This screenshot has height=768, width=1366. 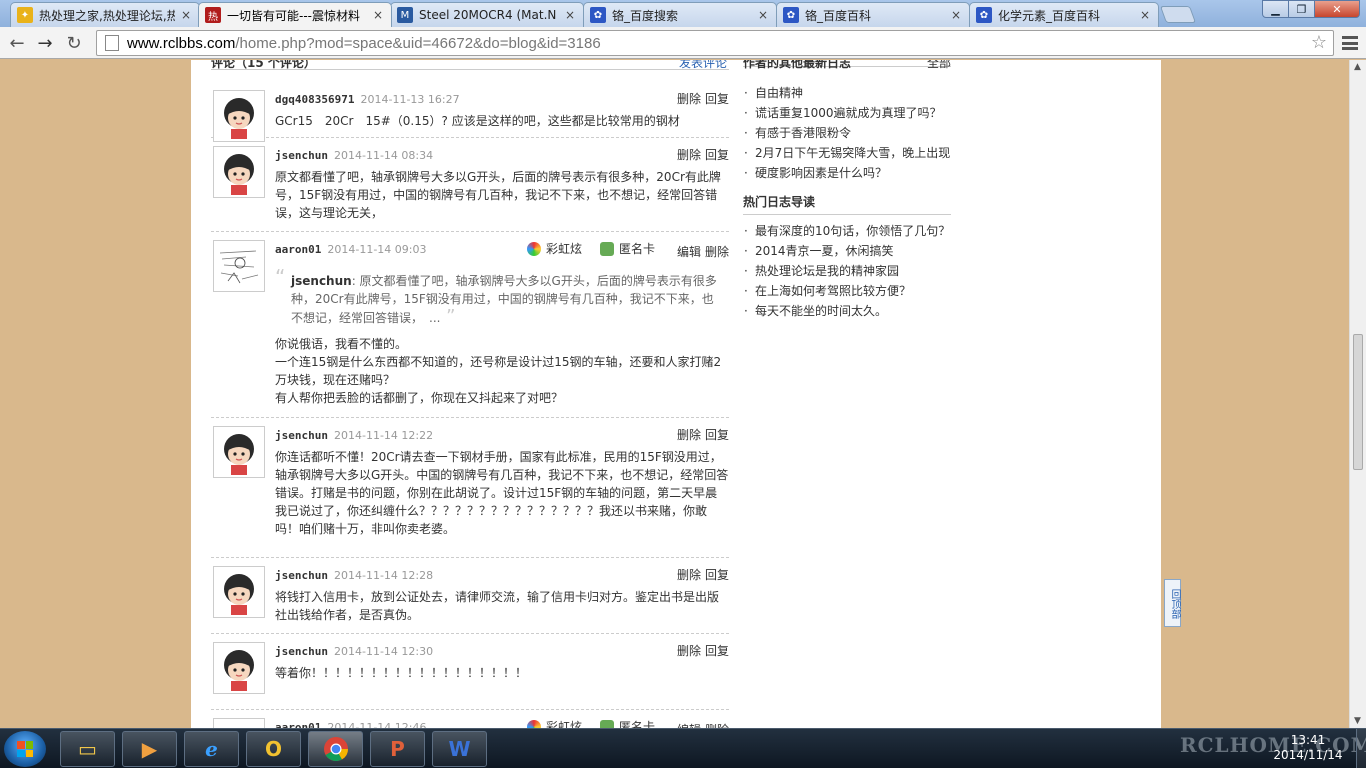 I want to click on bookmark-star-icon: ☆, so click(x=1319, y=42).